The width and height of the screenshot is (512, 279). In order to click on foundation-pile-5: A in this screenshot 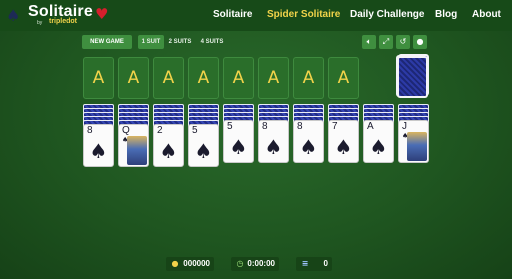, I will do `click(238, 78)`.